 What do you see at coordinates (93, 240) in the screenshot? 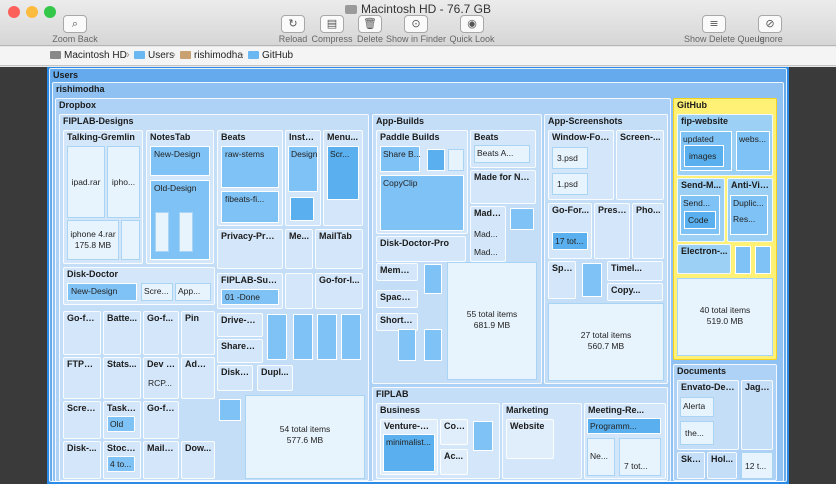
I see `file-iphone4-rar: iphone 4.rar 175.8 MB` at bounding box center [93, 240].